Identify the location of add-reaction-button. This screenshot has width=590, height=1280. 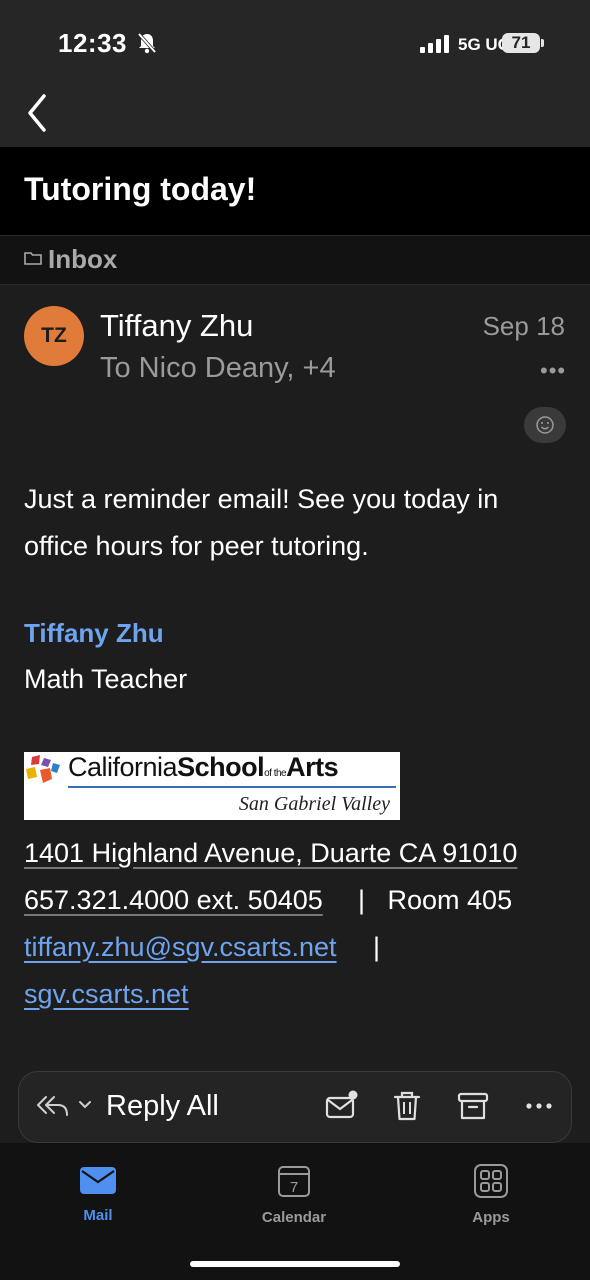
(545, 425).